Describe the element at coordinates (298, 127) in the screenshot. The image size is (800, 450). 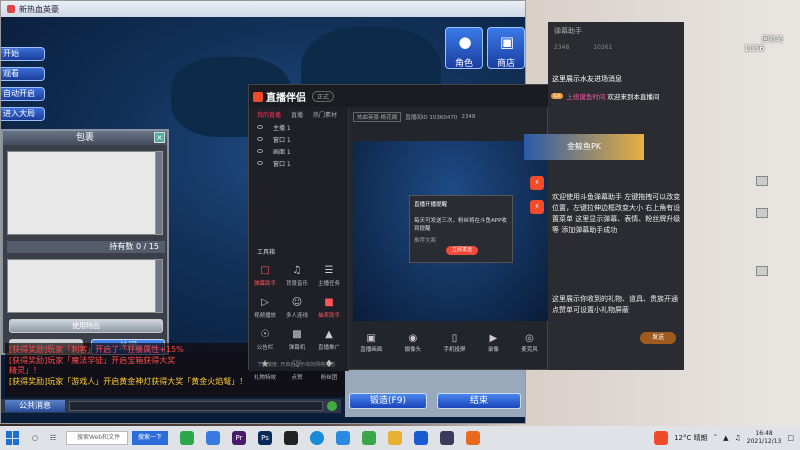
I see `scene-item: 主播 1` at that location.